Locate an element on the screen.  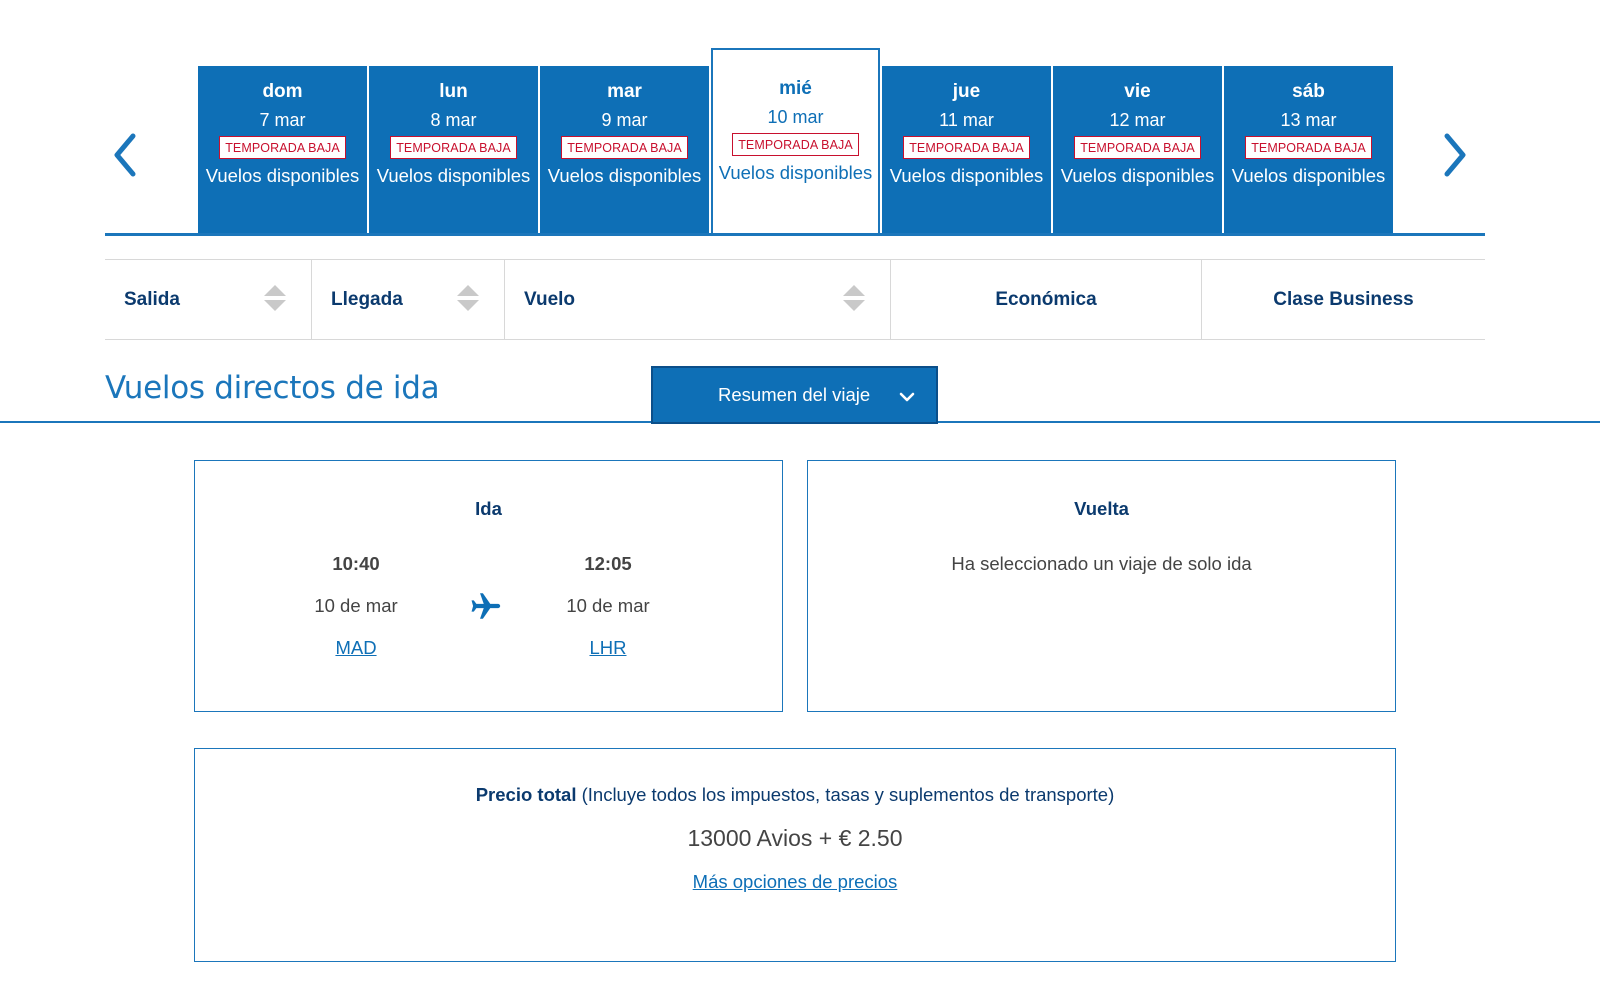
column-label-salida: Salida is located at coordinates (152, 299).